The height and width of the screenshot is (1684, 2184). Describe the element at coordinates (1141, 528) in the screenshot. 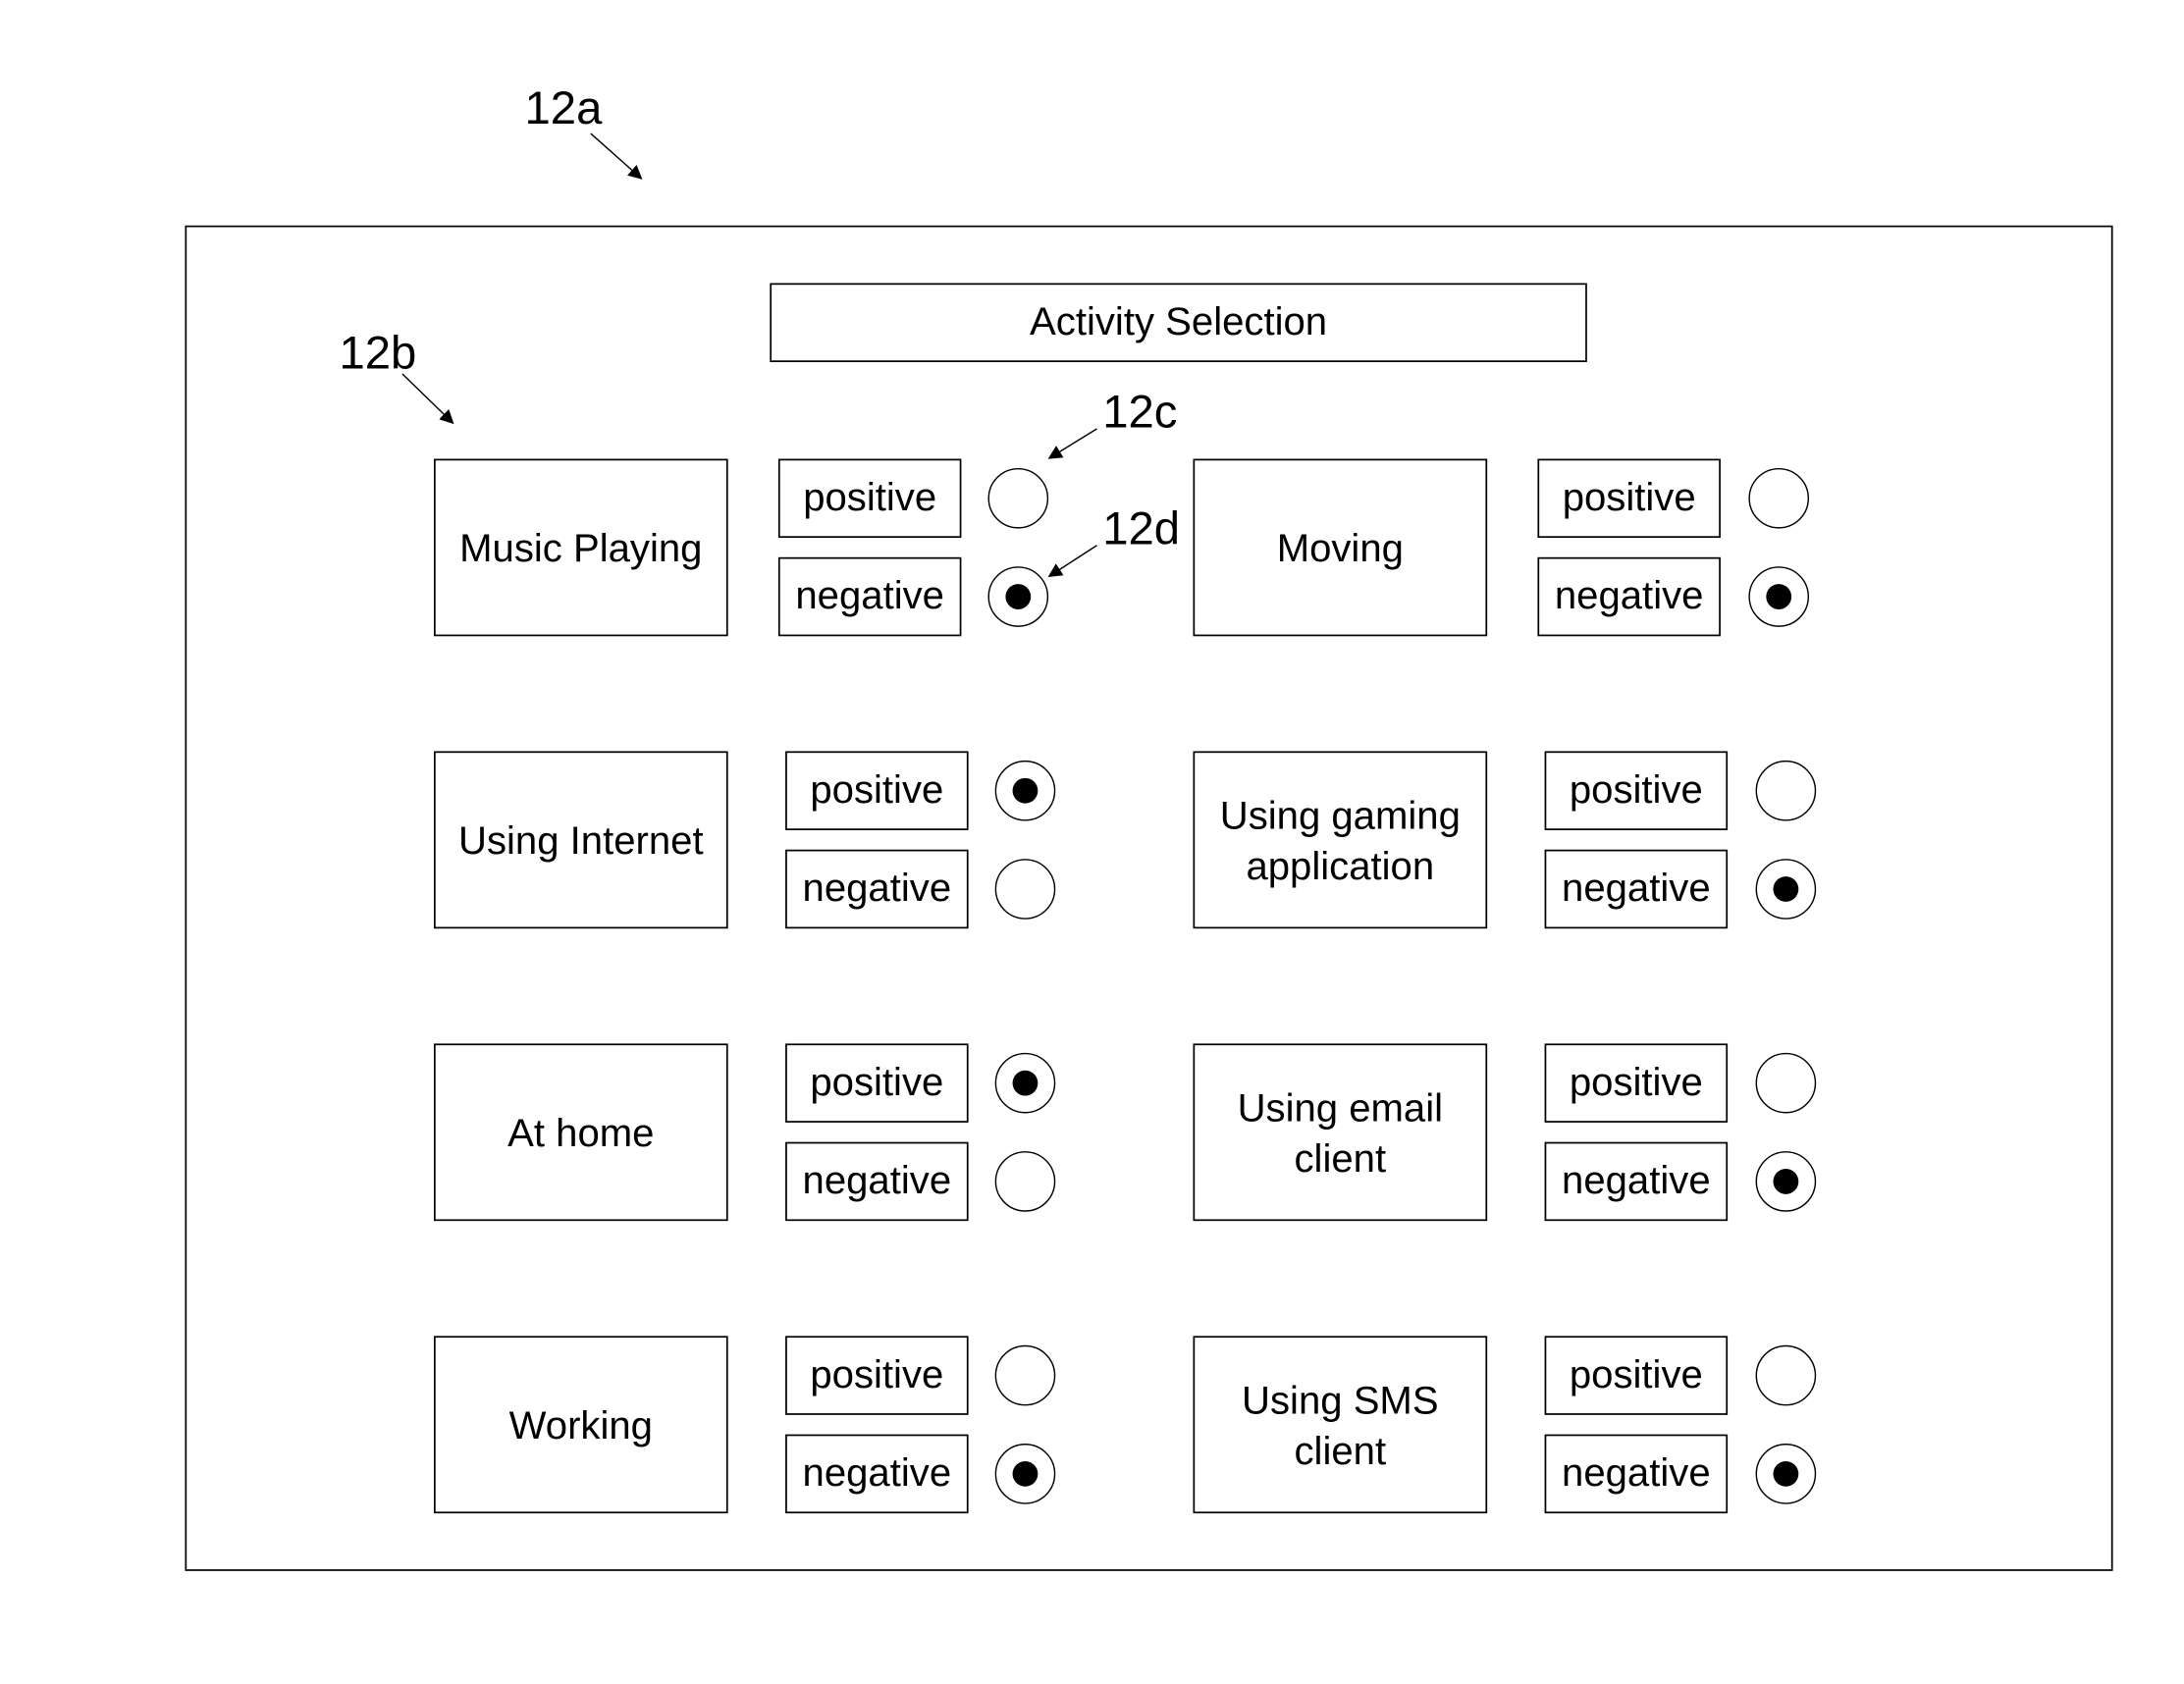

I see `ref-label-12d: 12d` at that location.